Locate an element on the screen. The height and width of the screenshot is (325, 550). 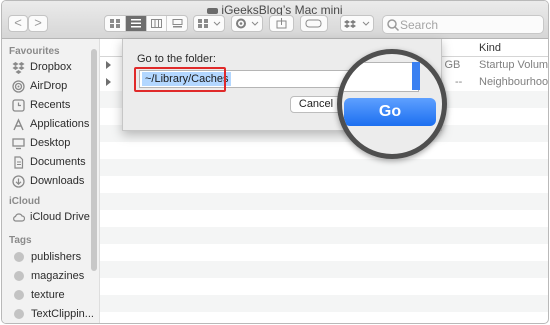
sidebar-item-label: AirDrop is located at coordinates (49, 86).